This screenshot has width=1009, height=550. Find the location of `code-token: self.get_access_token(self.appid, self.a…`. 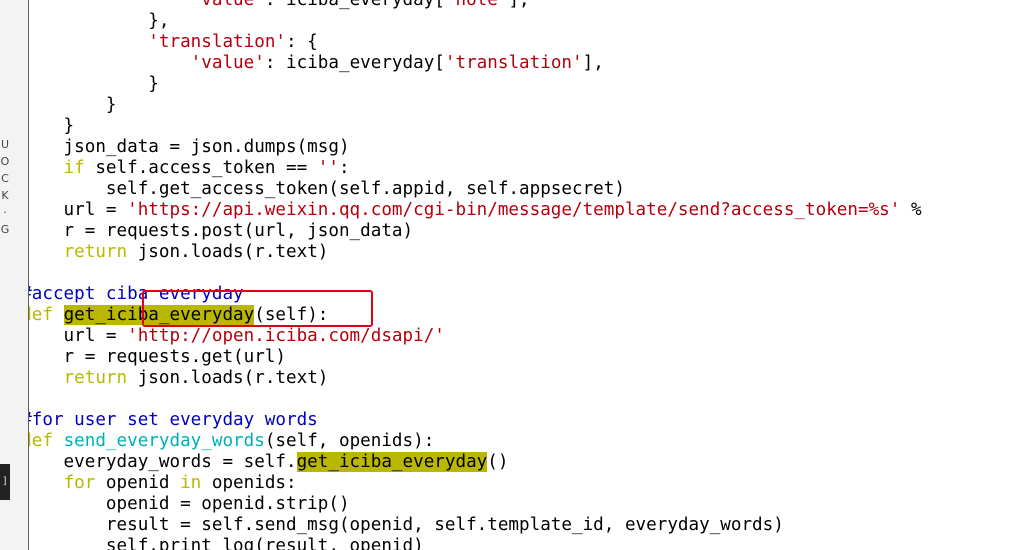

code-token: self.get_access_token(self.appid, self.a… is located at coordinates (327, 189).